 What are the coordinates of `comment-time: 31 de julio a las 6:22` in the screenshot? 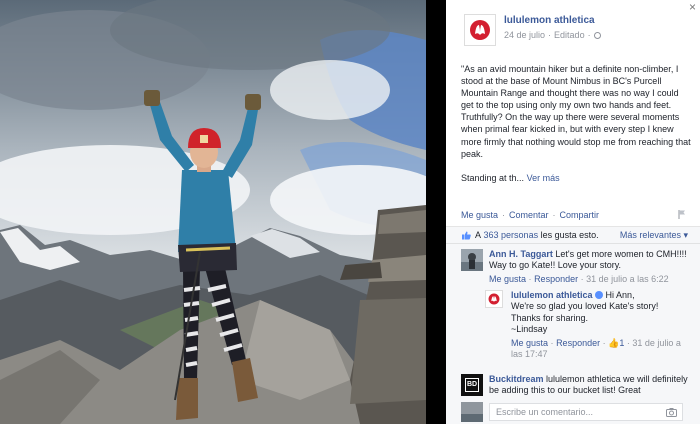 It's located at (627, 279).